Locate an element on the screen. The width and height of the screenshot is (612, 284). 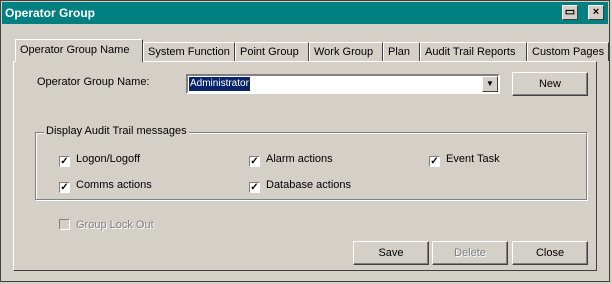
save-button: Save is located at coordinates (391, 253).